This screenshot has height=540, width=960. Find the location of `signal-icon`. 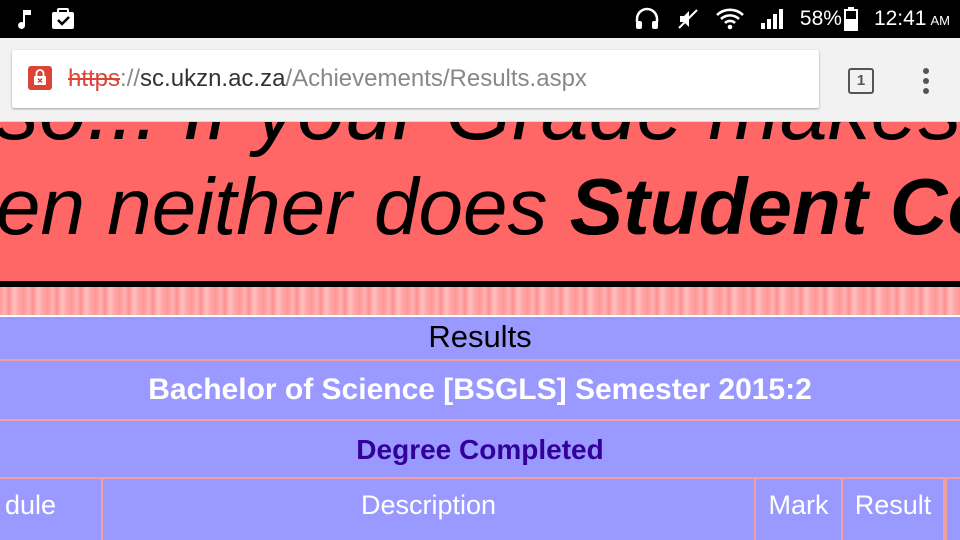

signal-icon is located at coordinates (772, 19).